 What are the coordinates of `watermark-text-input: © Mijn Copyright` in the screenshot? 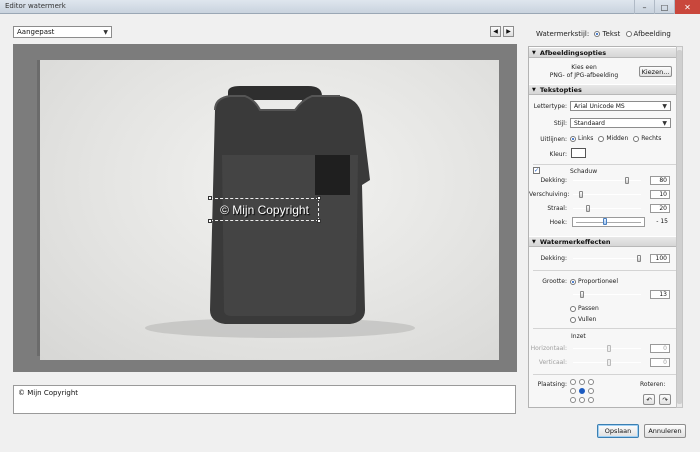 It's located at (264, 399).